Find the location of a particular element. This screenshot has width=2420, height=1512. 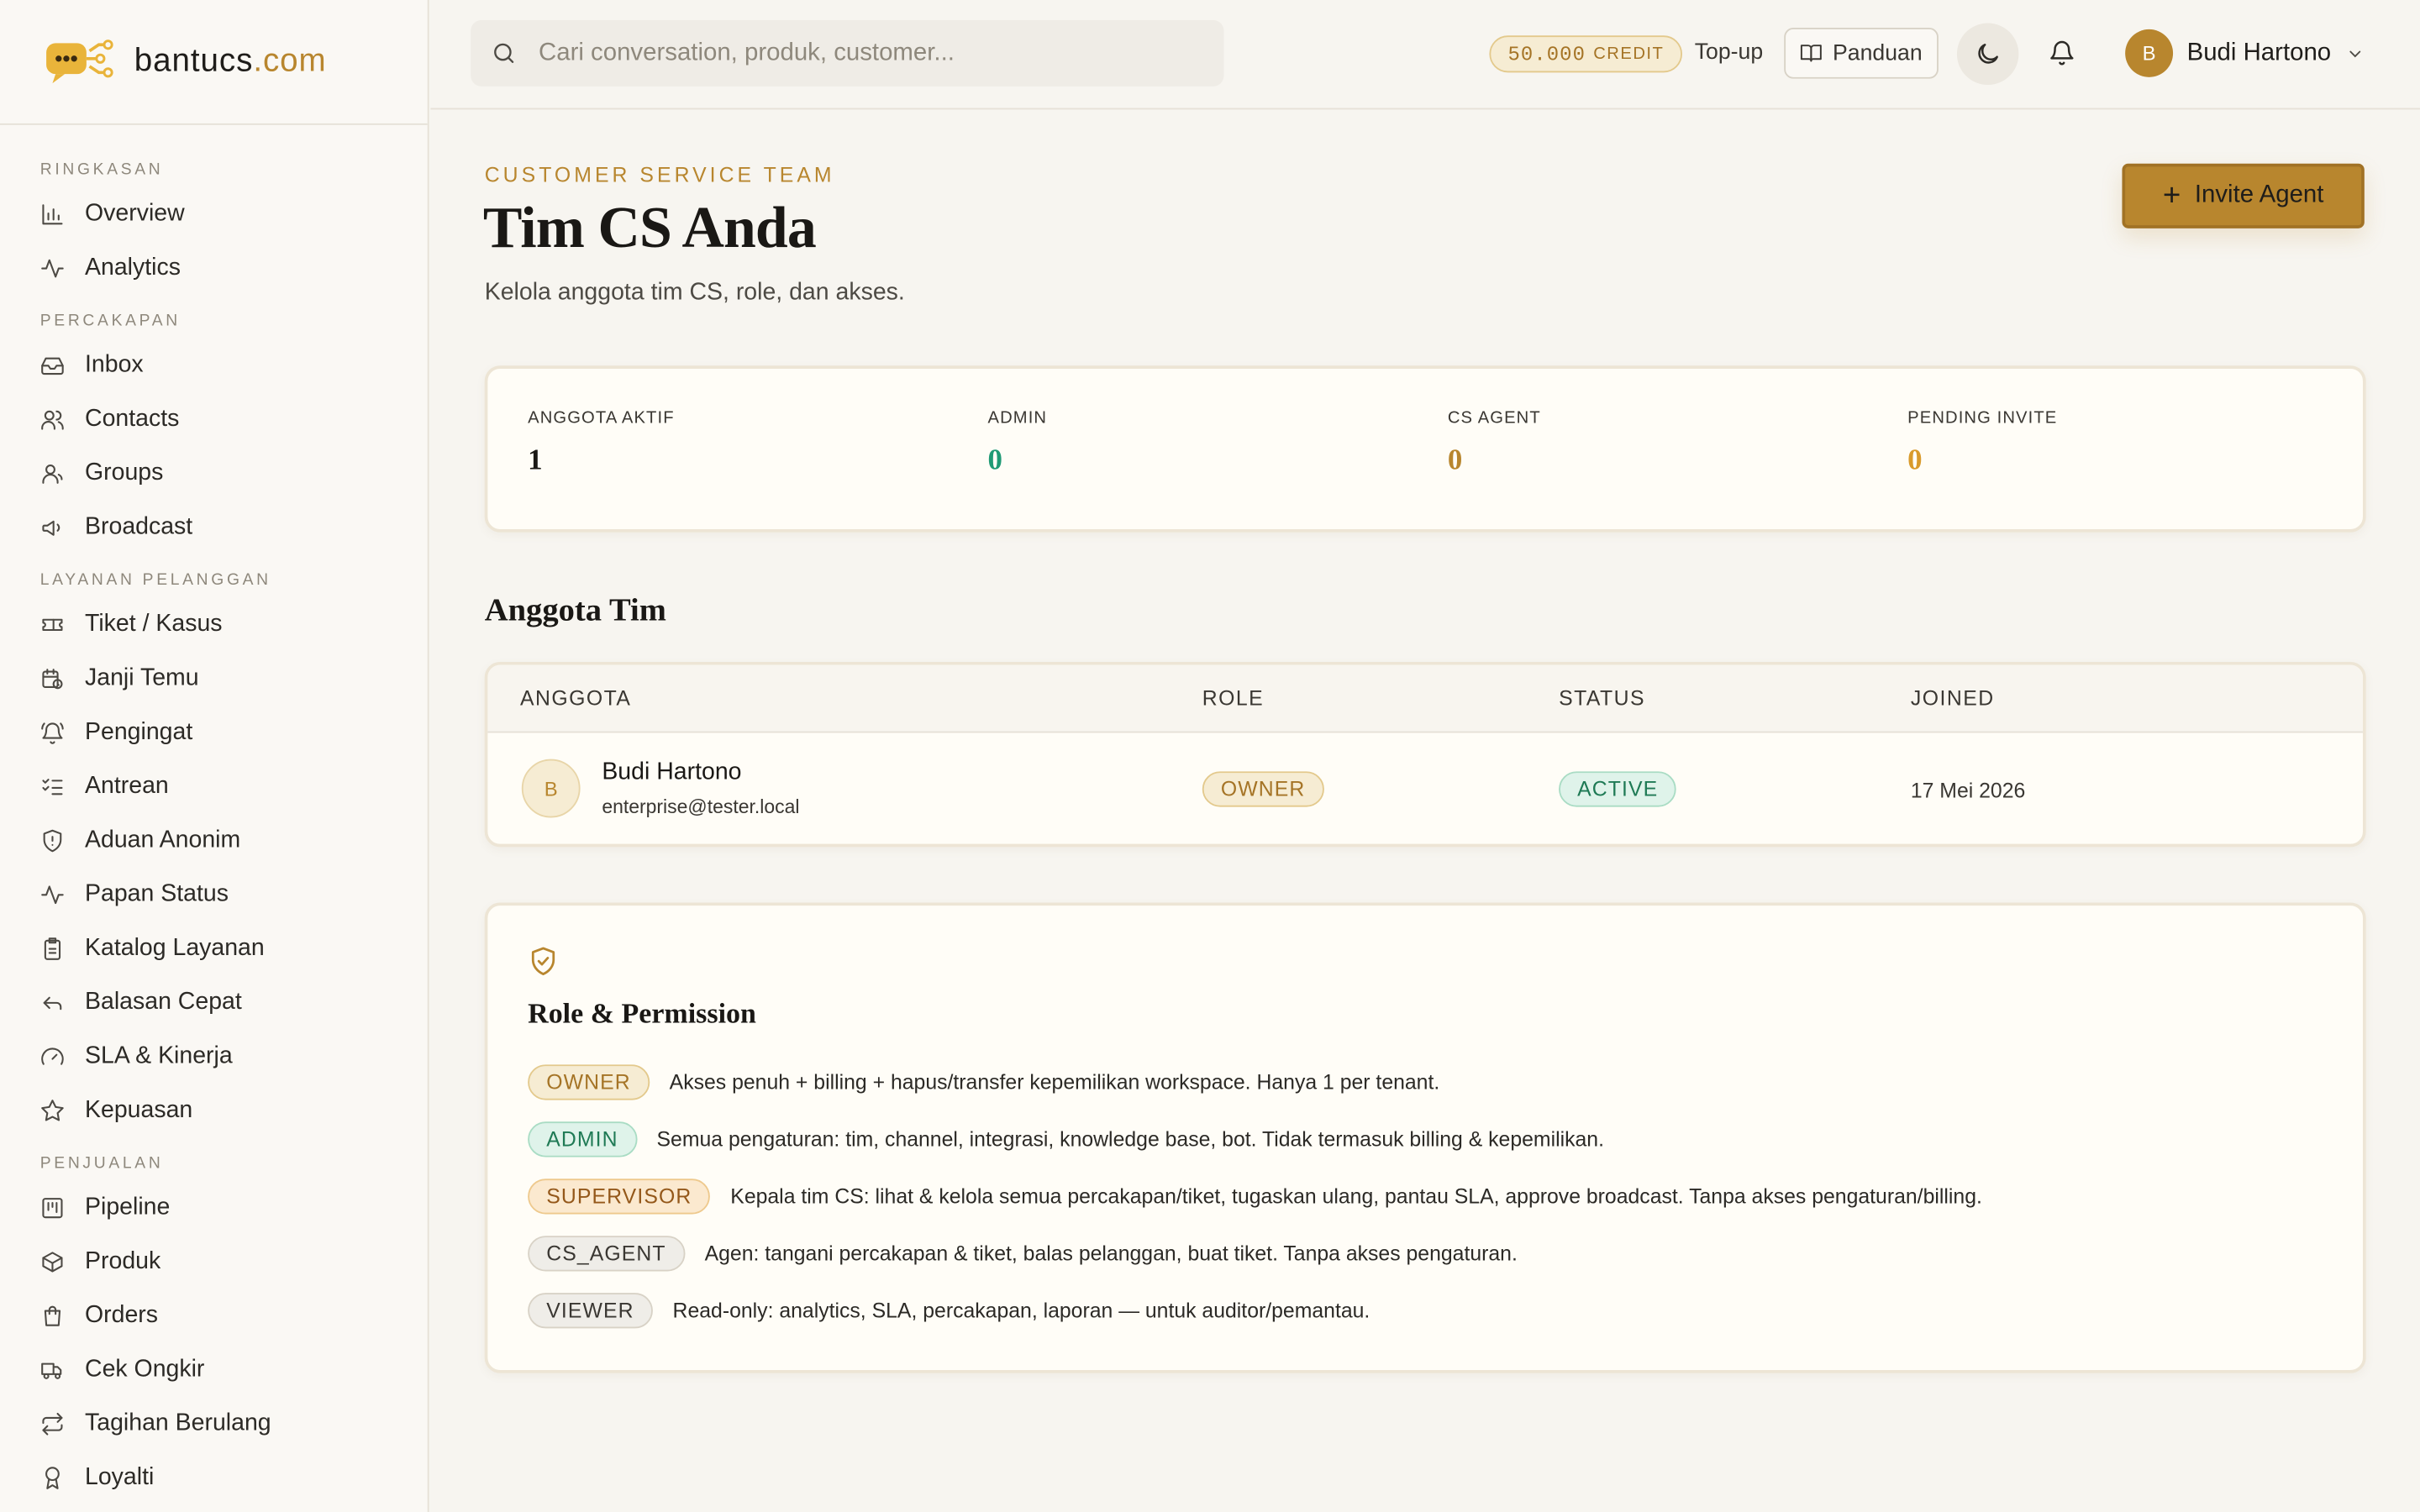

guide-button: Panduan is located at coordinates (1862, 53).